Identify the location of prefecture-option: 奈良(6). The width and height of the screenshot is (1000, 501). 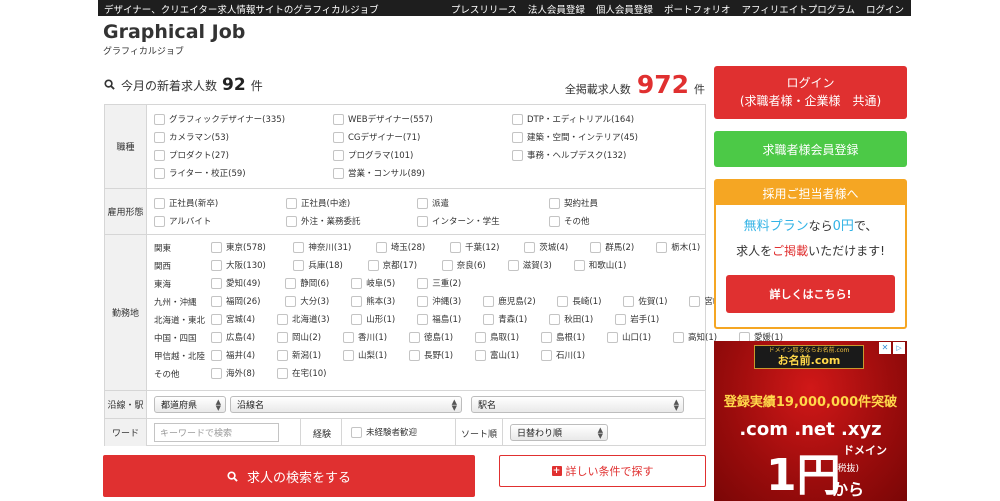
(463, 265).